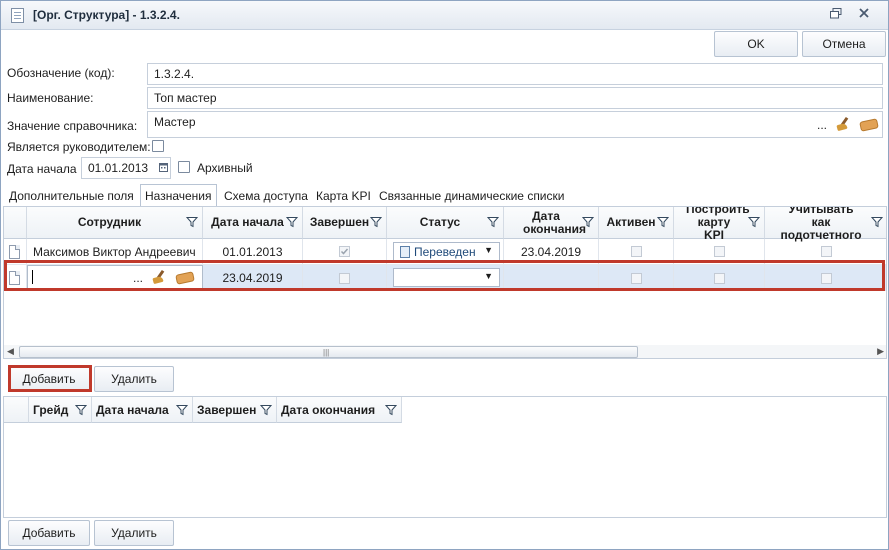  I want to click on scroll-thumb: |||, so click(328, 352).